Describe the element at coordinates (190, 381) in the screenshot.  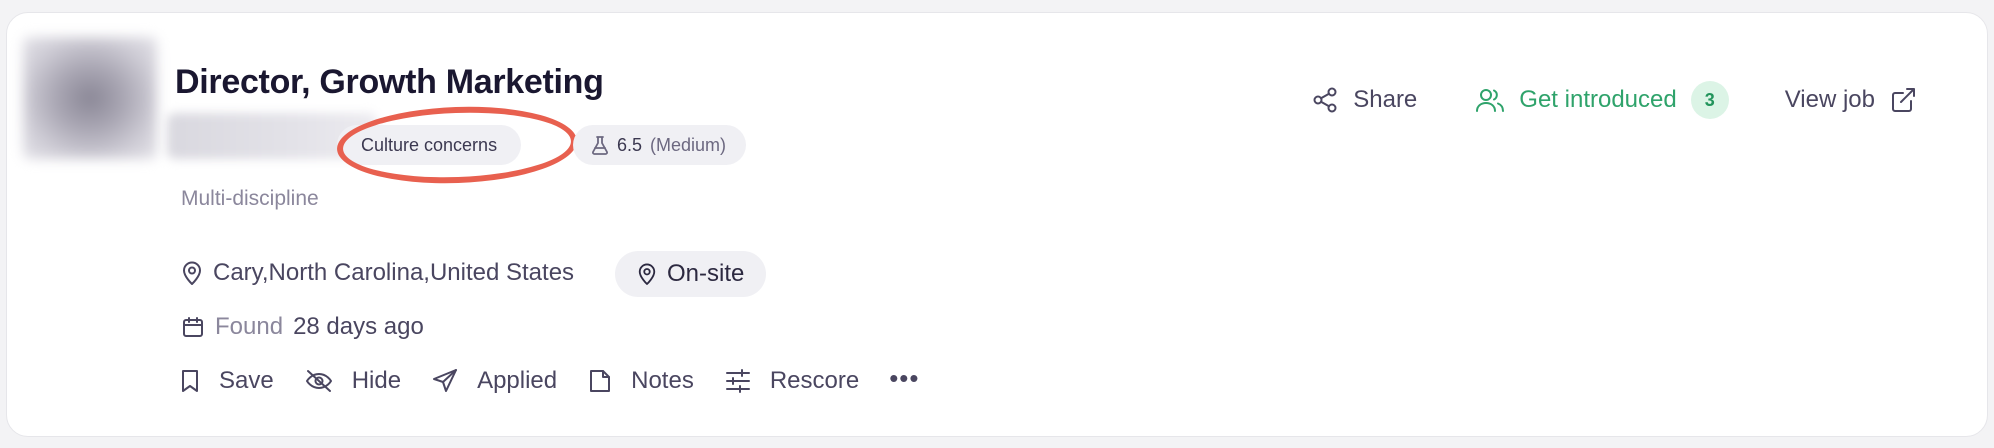
I see `bookmark-icon` at that location.